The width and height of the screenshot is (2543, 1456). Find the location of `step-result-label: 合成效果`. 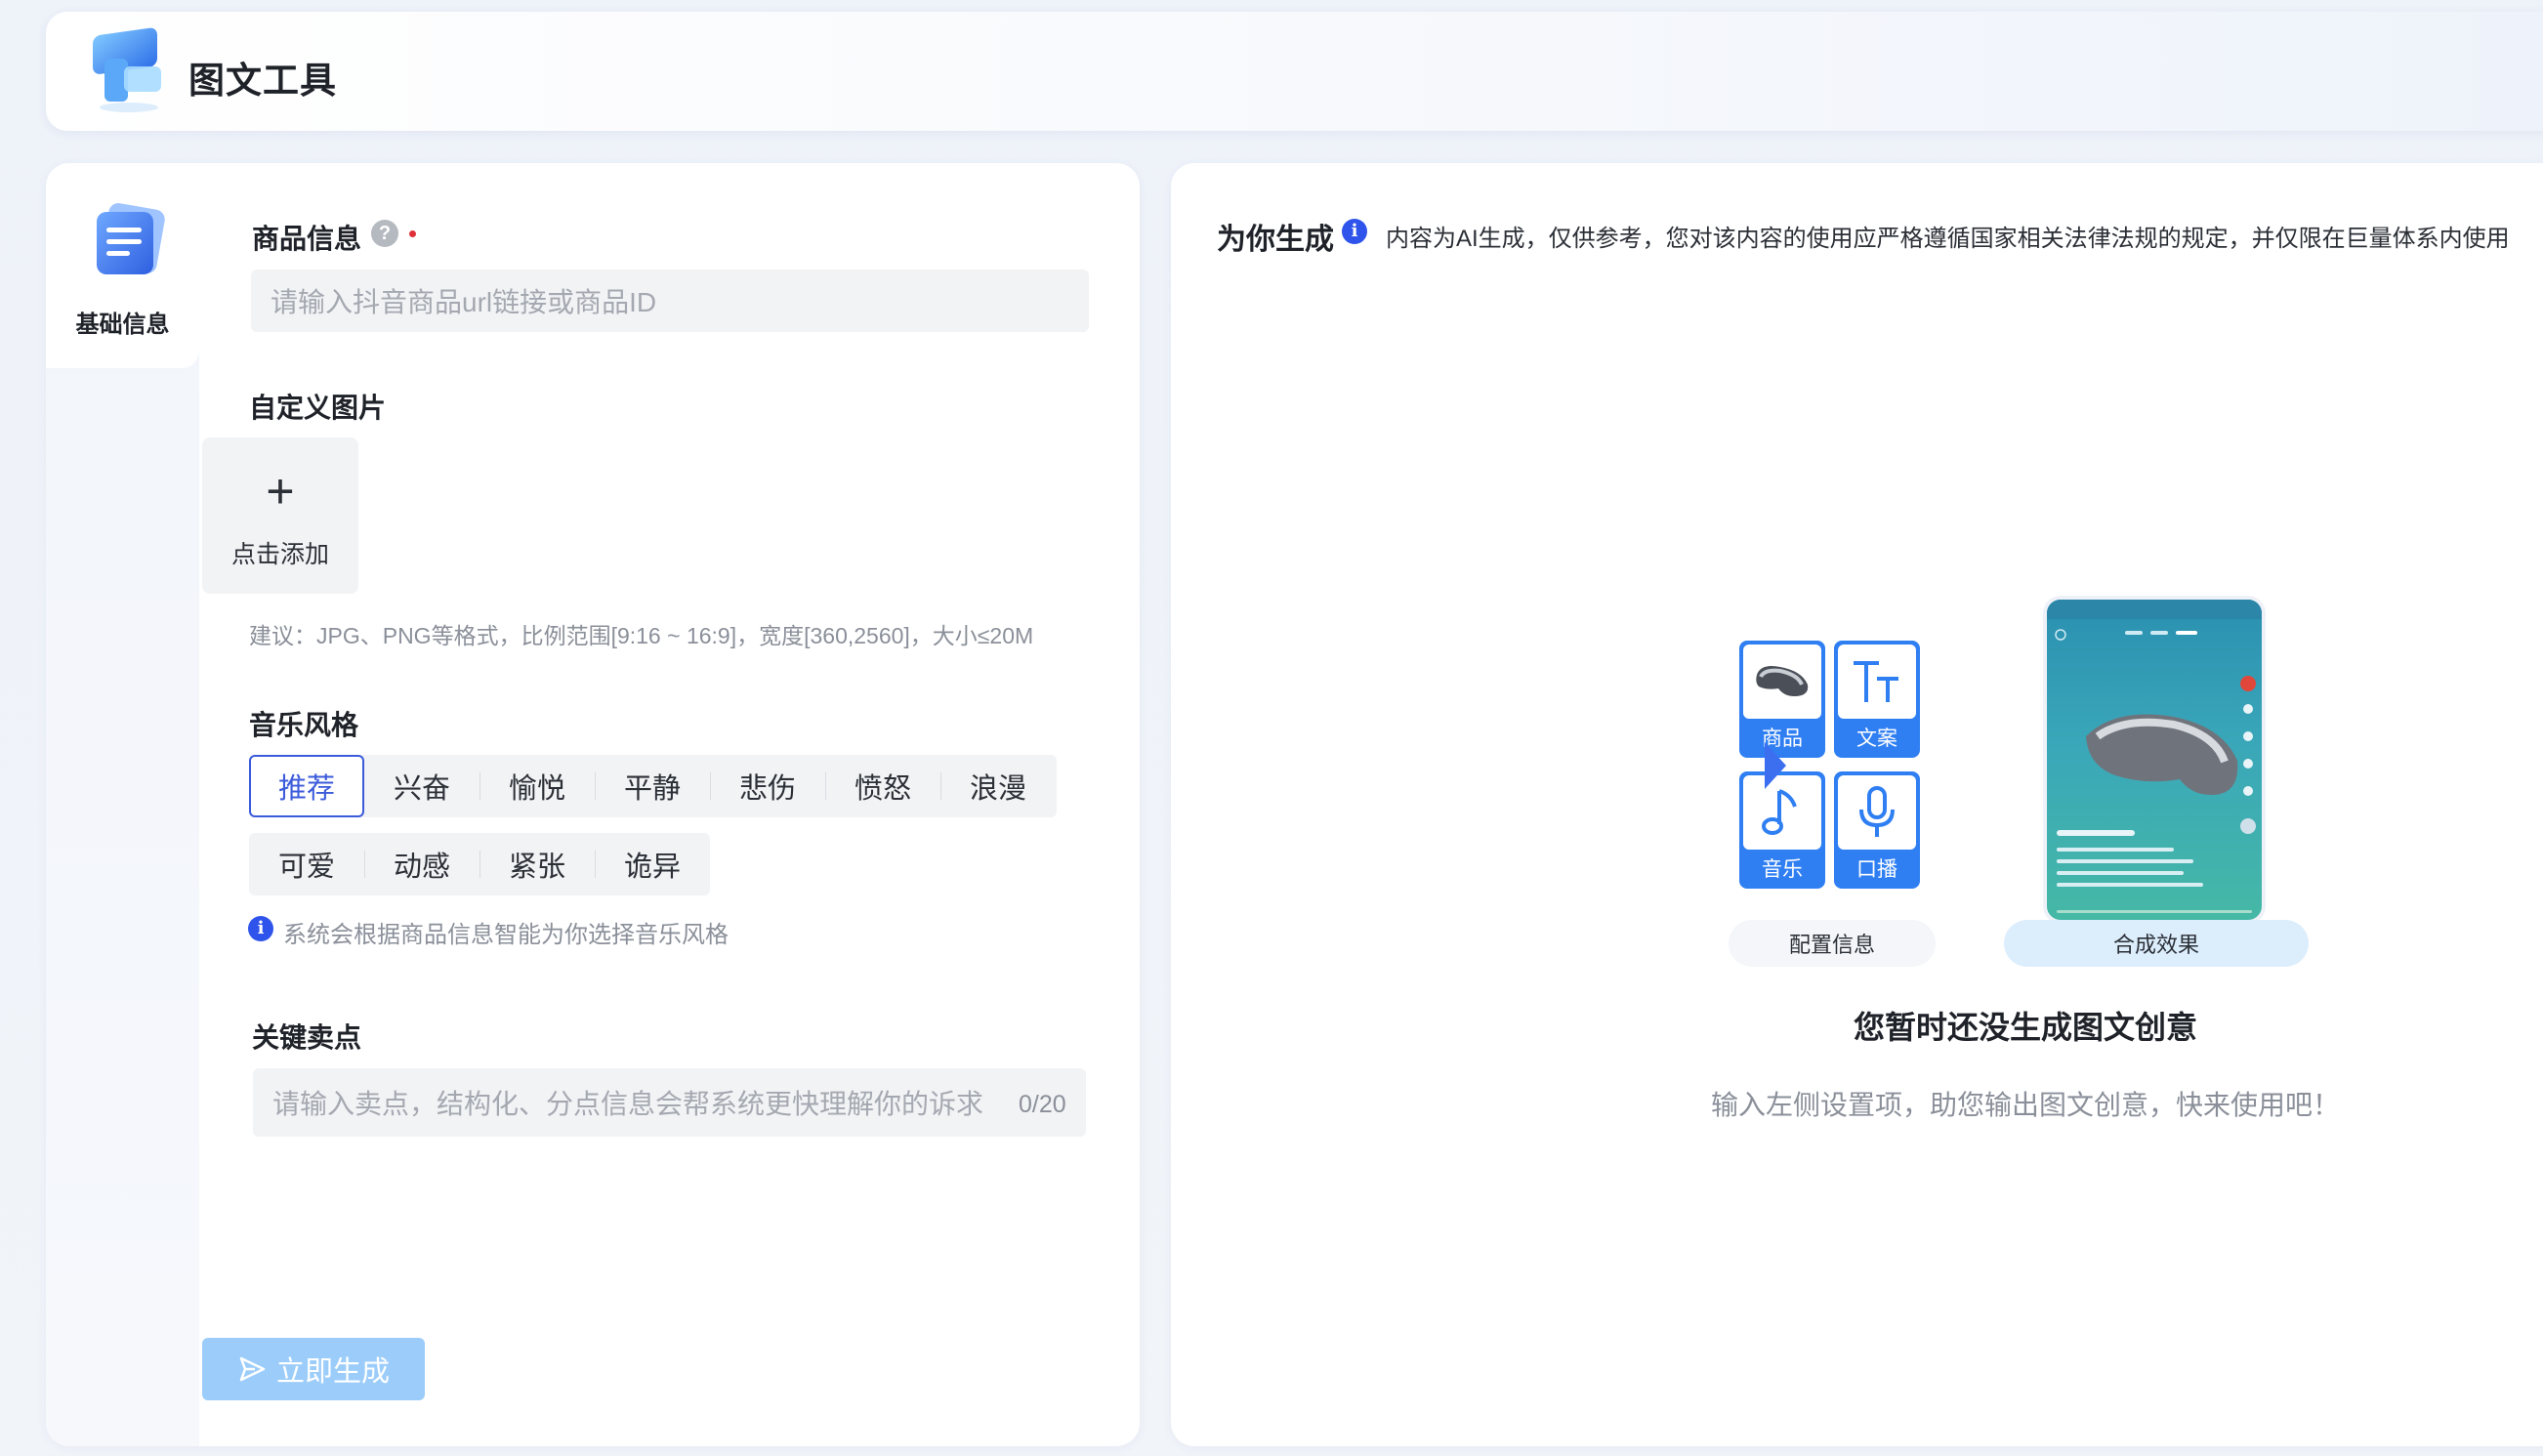

step-result-label: 合成效果 is located at coordinates (2156, 943).